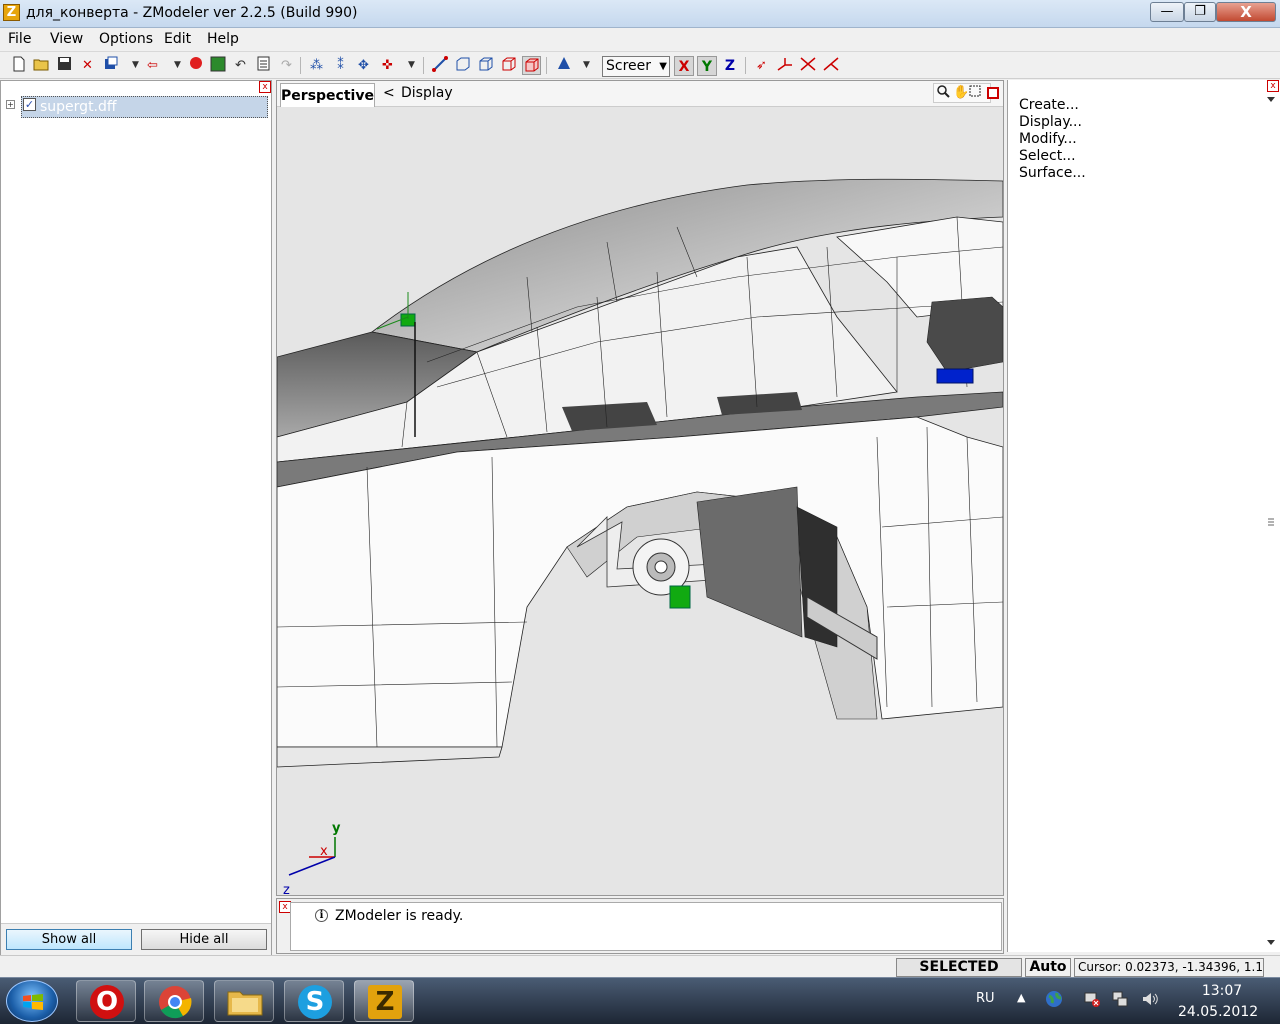 The width and height of the screenshot is (1280, 1024). I want to click on axis-y-toggle: Y, so click(707, 66).